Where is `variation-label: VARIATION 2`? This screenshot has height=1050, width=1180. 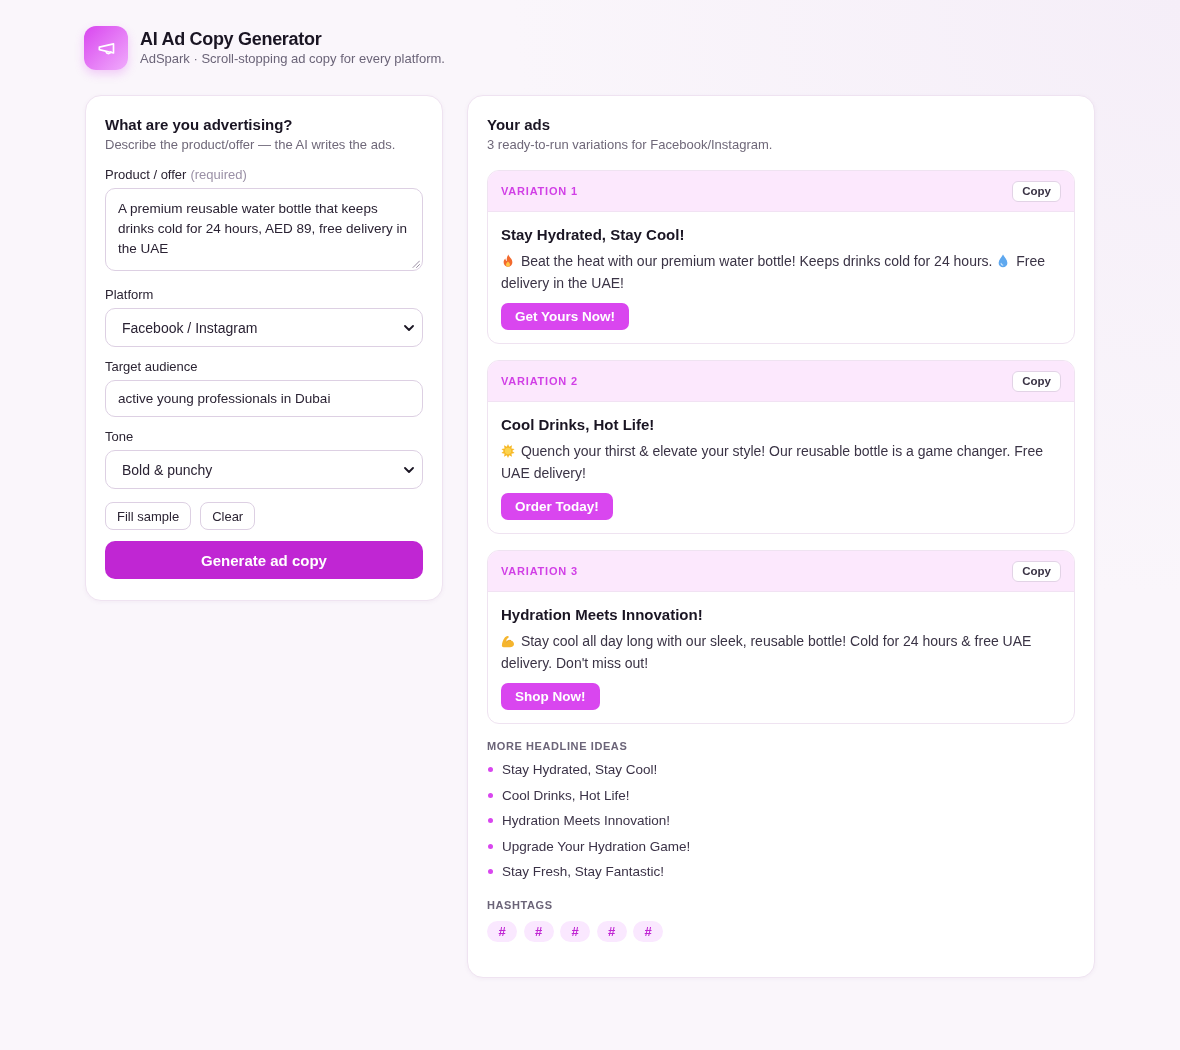
variation-label: VARIATION 2 is located at coordinates (539, 381).